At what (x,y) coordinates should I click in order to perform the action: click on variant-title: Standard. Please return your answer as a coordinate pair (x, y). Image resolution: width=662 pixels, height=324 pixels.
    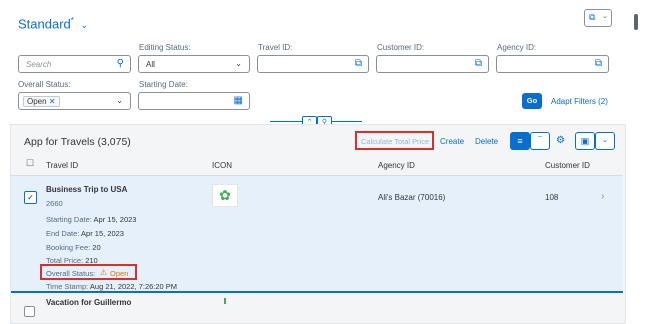
    Looking at the image, I should click on (44, 24).